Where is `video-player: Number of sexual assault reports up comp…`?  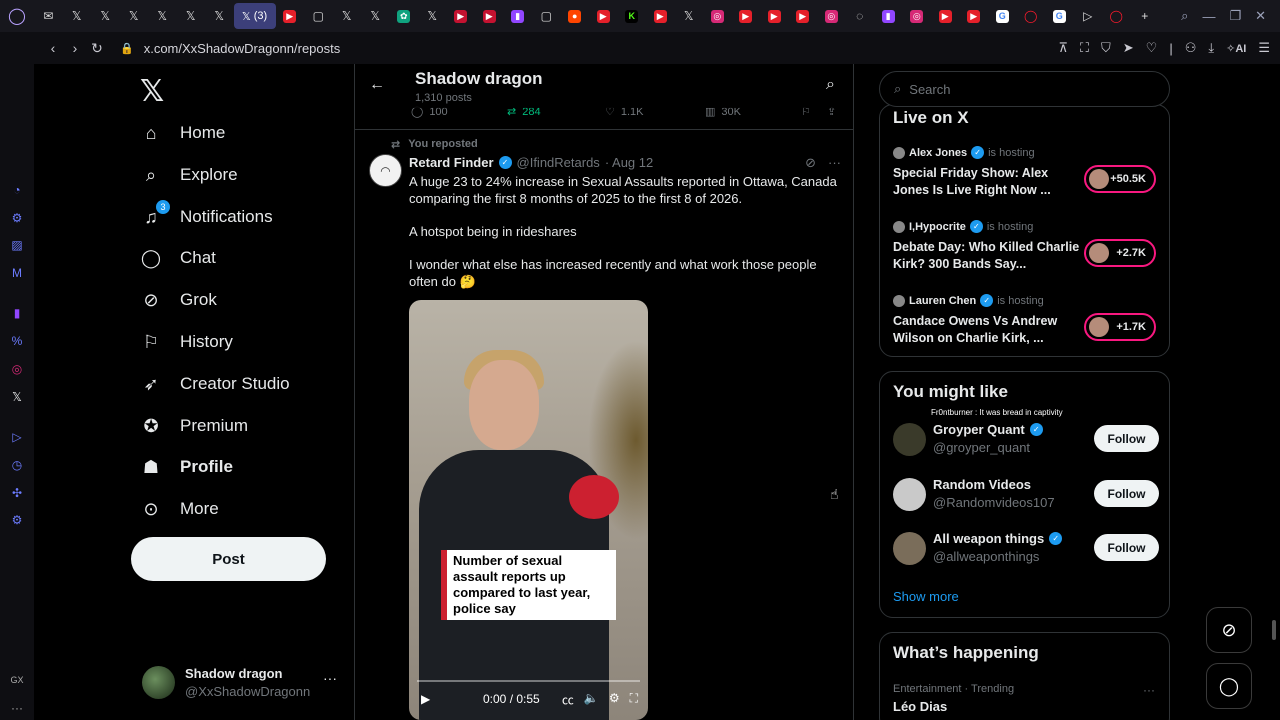
video-player: Number of sexual assault reports up comp… is located at coordinates (528, 510).